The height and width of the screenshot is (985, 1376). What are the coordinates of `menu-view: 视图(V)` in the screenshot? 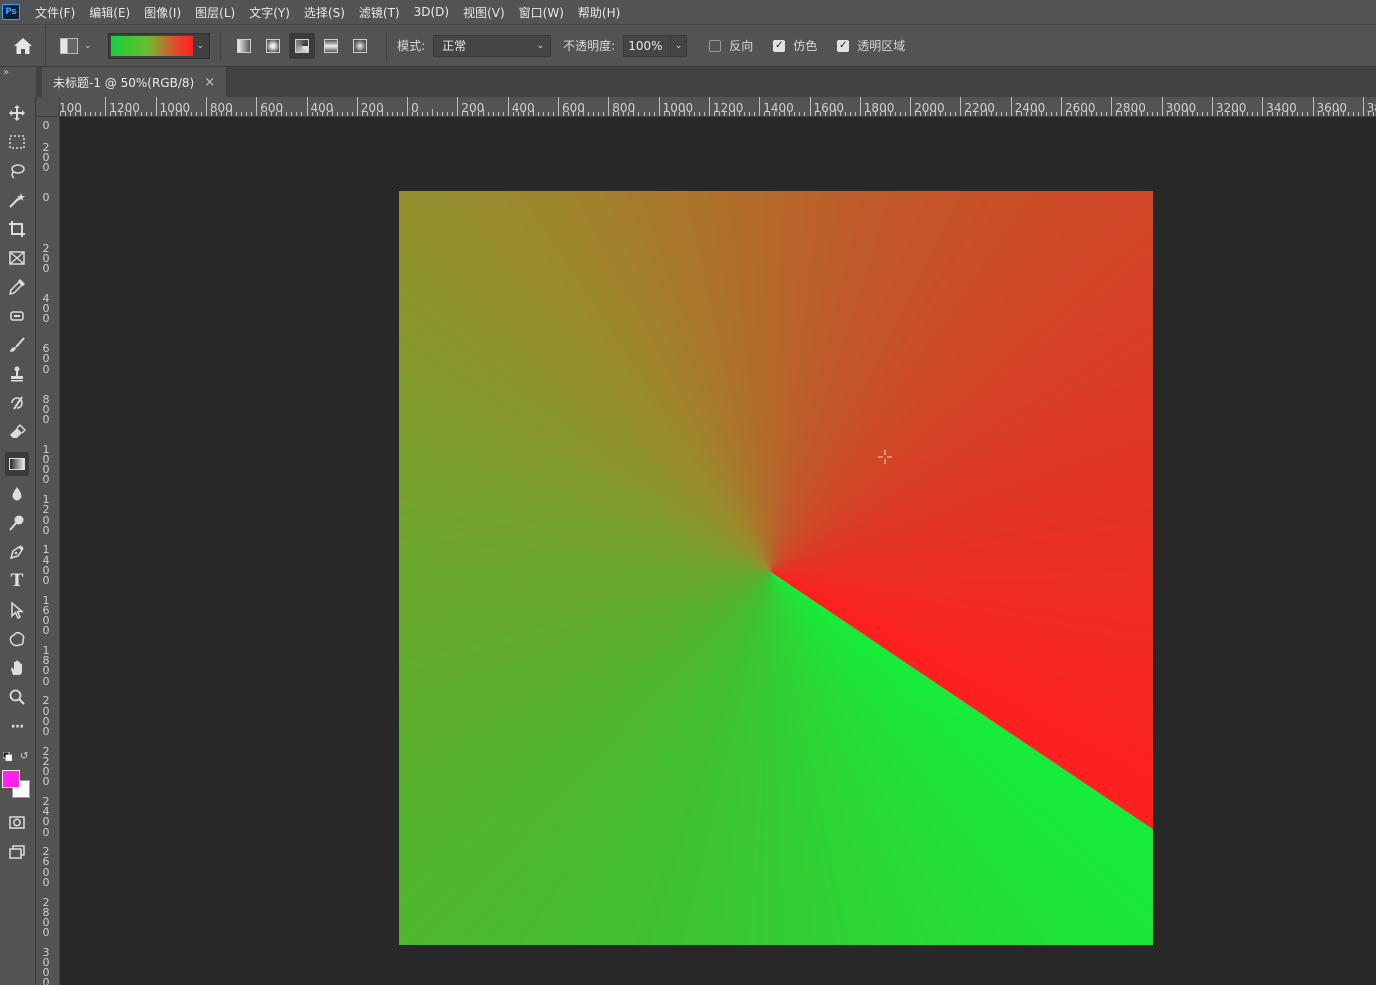 It's located at (484, 12).